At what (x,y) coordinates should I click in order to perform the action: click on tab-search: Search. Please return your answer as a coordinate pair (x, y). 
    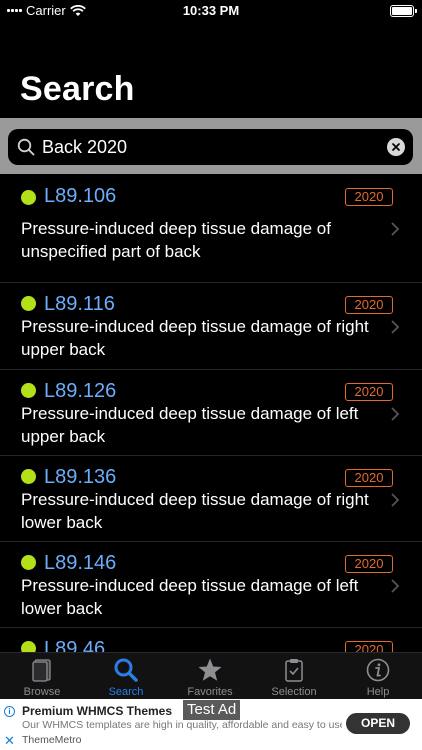
    Looking at the image, I should click on (126, 676).